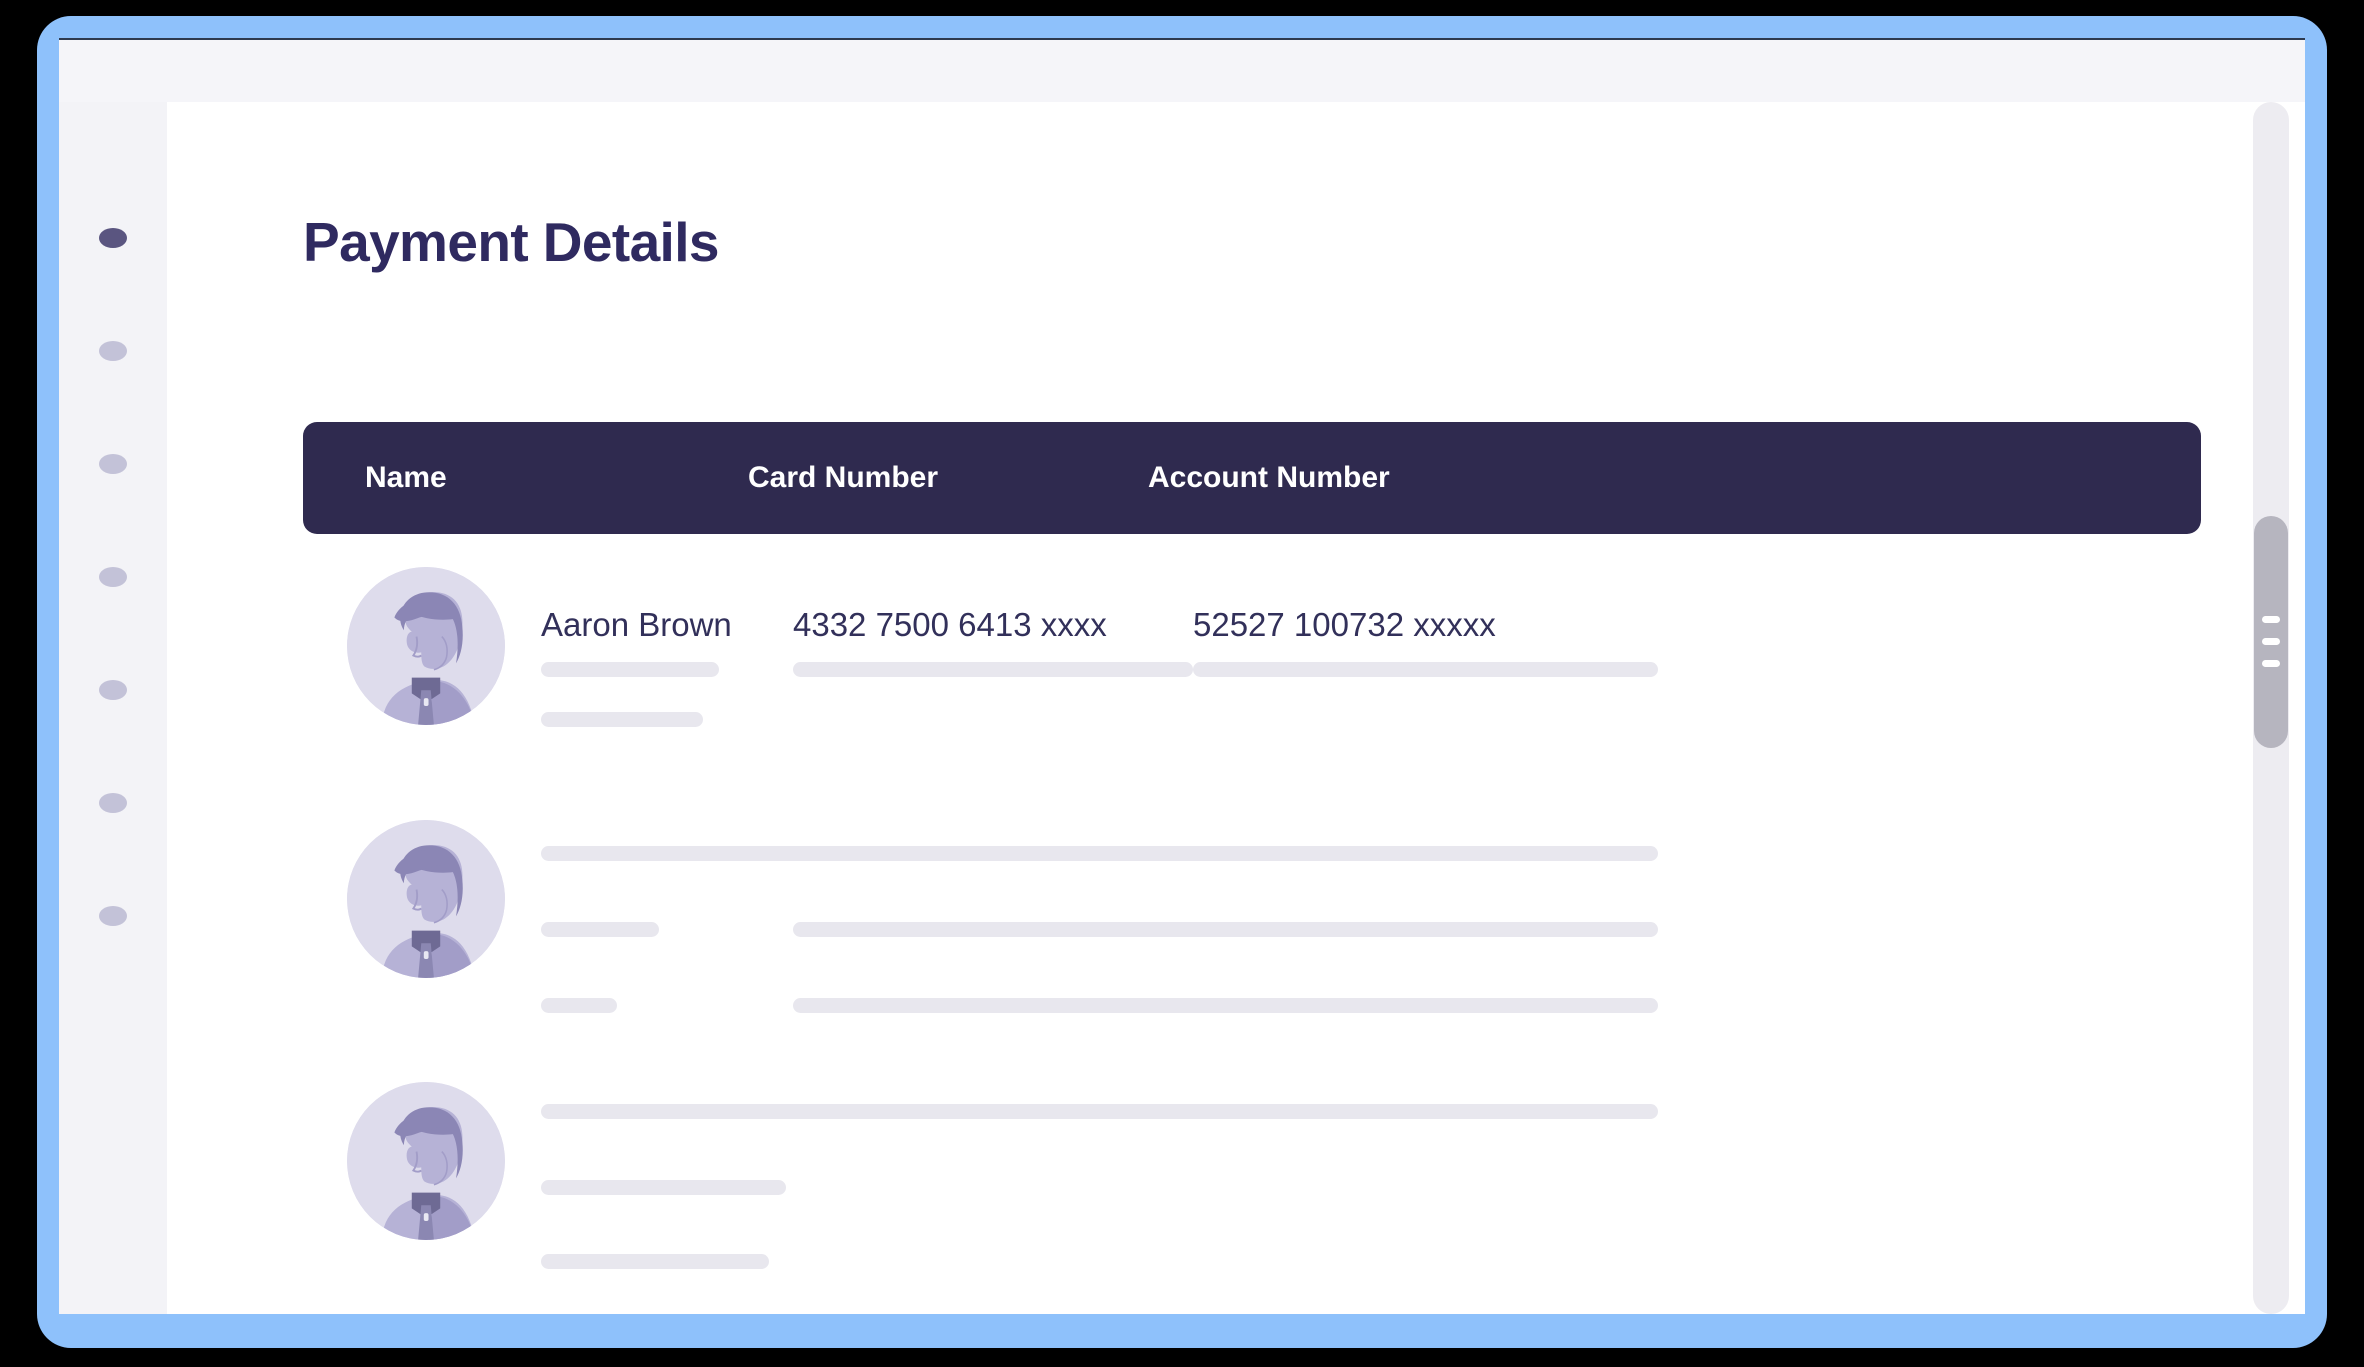  I want to click on cell-card-number: 4332 7500 6413 xxxx, so click(950, 624).